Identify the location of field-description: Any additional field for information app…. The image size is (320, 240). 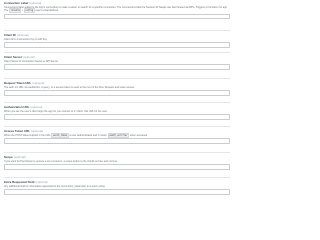
(117, 187).